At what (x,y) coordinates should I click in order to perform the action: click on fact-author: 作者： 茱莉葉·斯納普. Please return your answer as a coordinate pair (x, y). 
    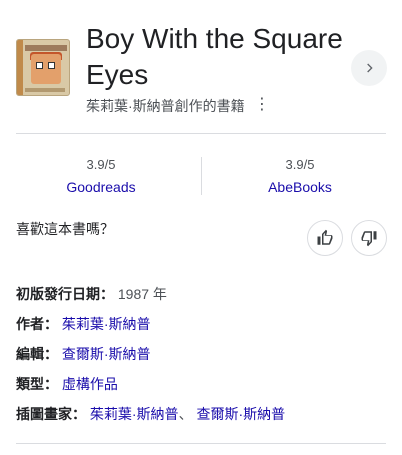
    Looking at the image, I should click on (83, 324).